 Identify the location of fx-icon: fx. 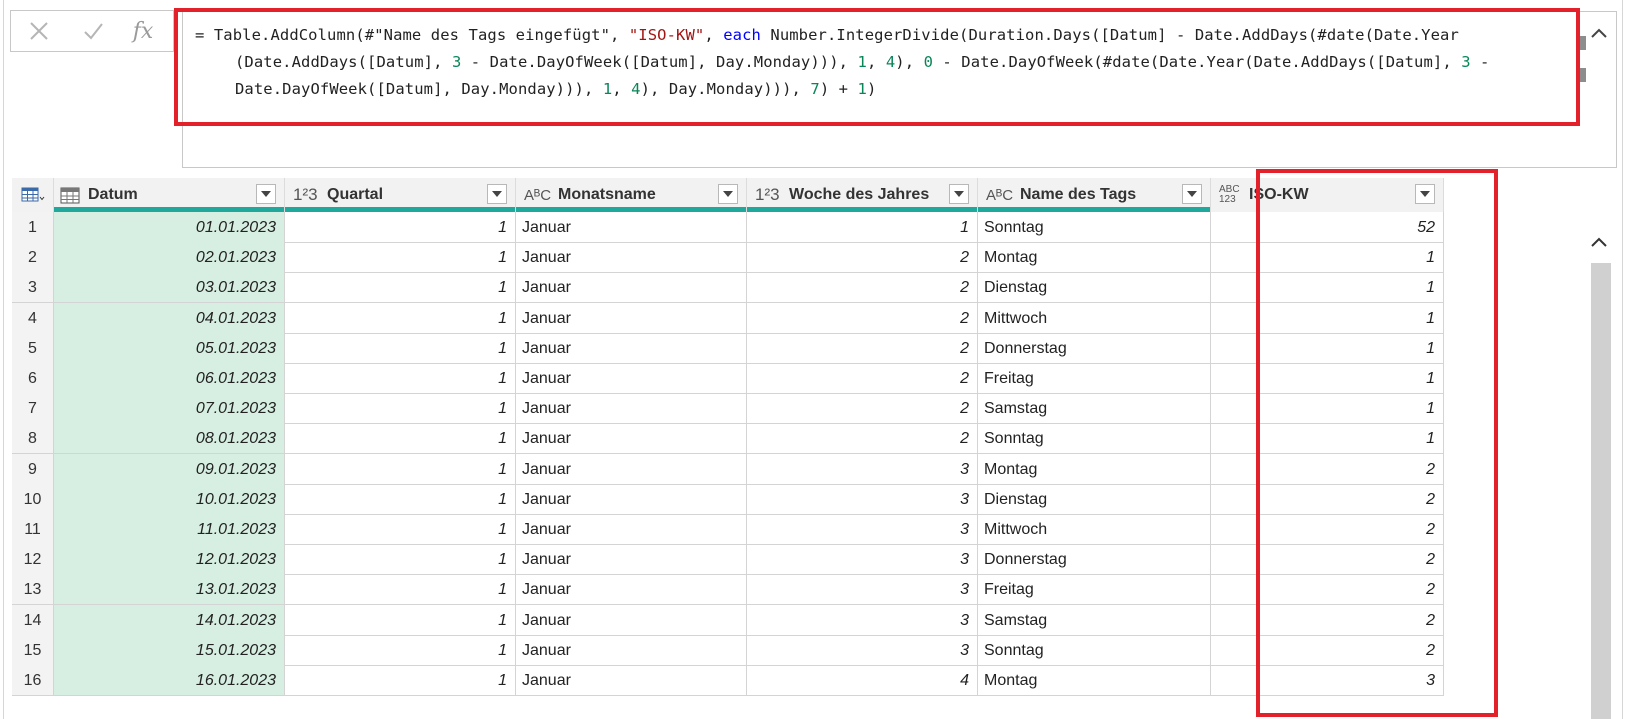
(143, 31).